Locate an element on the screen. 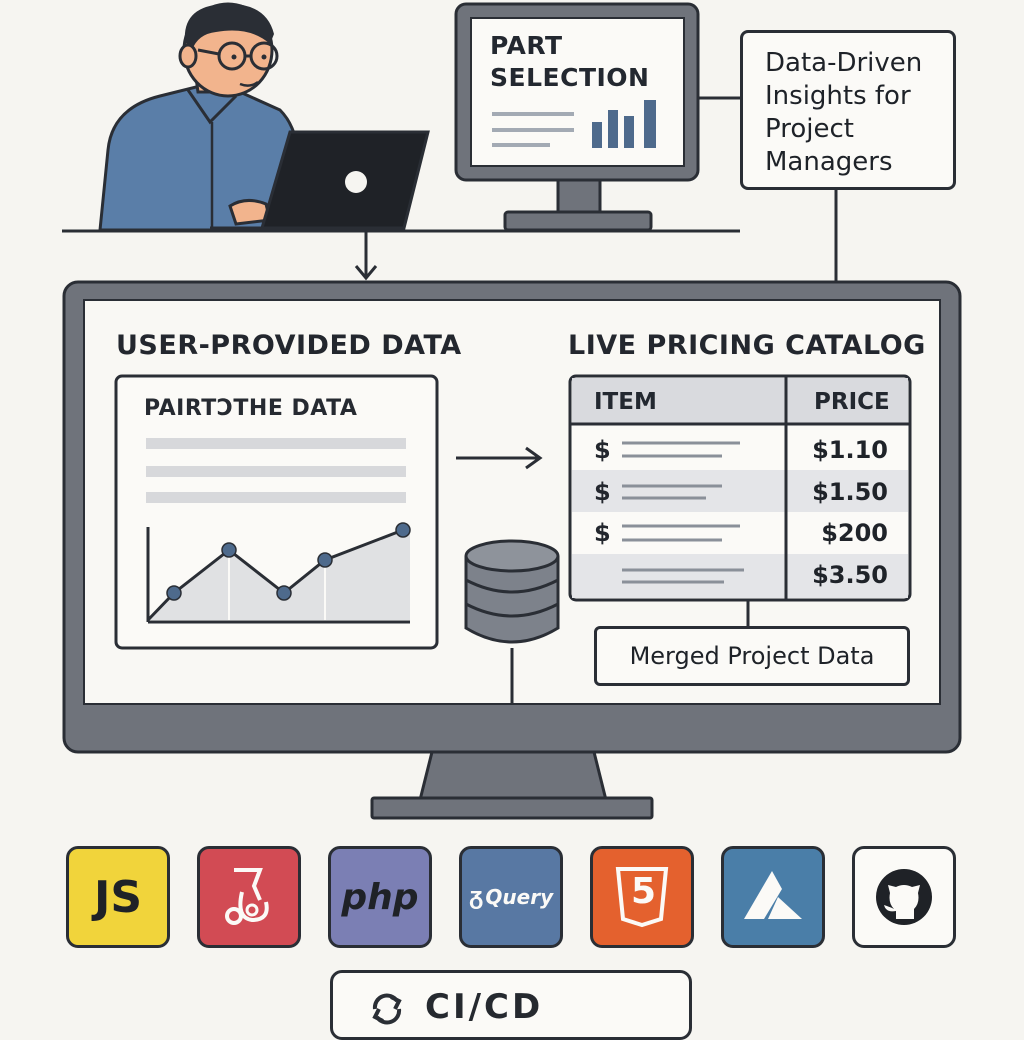 The width and height of the screenshot is (1024, 1040). title-line-1: PART is located at coordinates (526, 45).